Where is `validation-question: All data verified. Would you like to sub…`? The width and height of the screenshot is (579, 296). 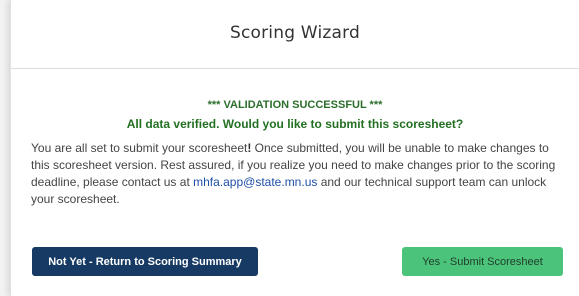 validation-question: All data verified. Would you like to sub… is located at coordinates (295, 124).